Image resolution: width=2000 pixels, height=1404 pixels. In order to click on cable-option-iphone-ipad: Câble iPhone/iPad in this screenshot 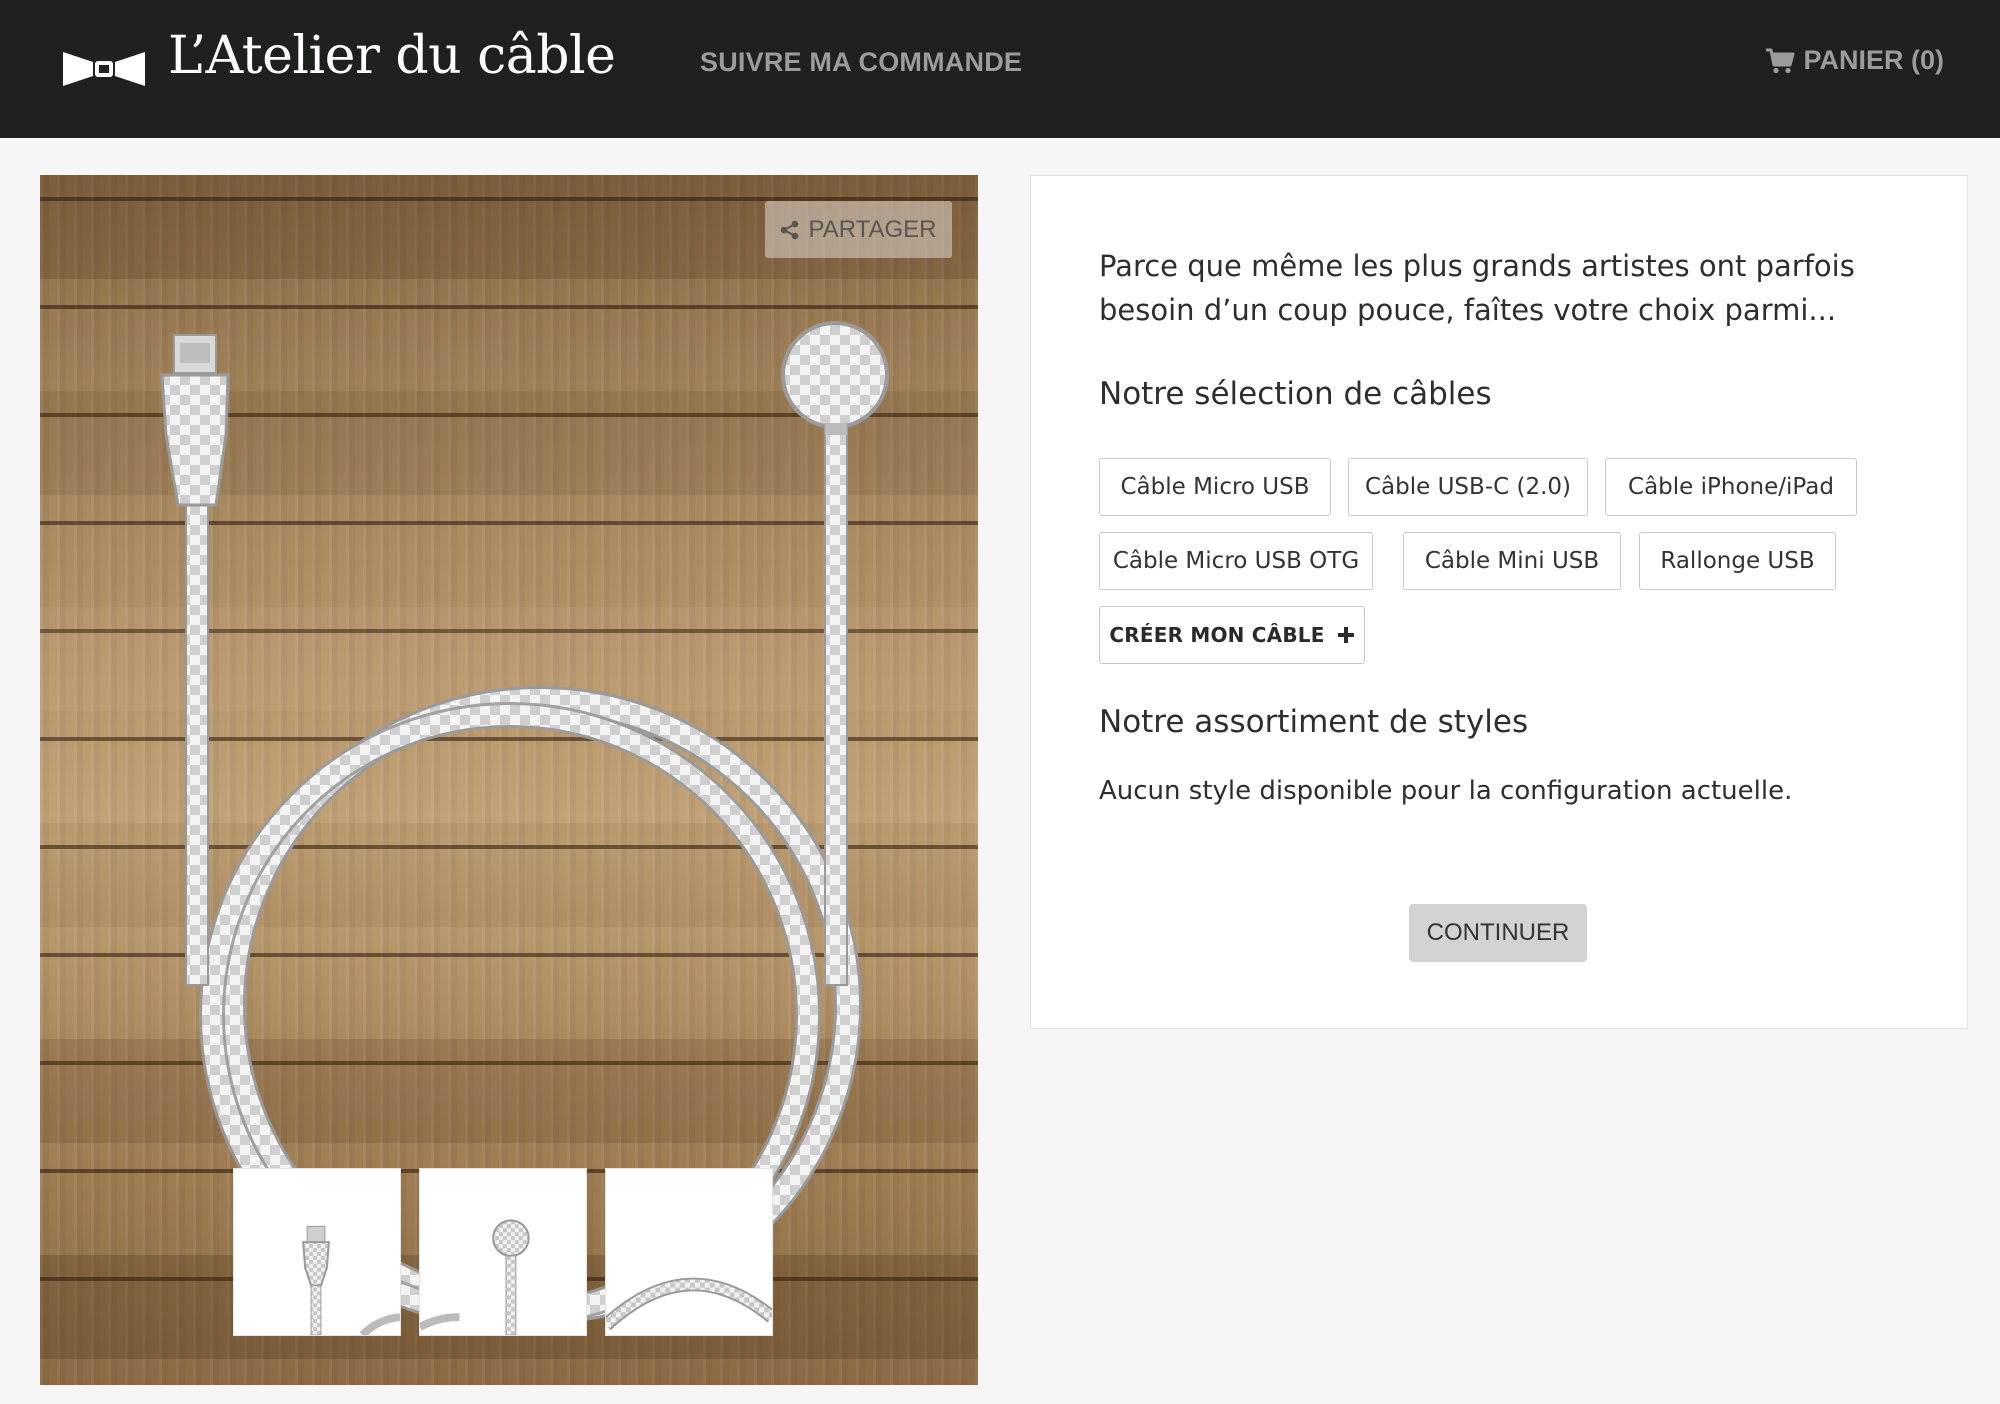, I will do `click(1731, 487)`.